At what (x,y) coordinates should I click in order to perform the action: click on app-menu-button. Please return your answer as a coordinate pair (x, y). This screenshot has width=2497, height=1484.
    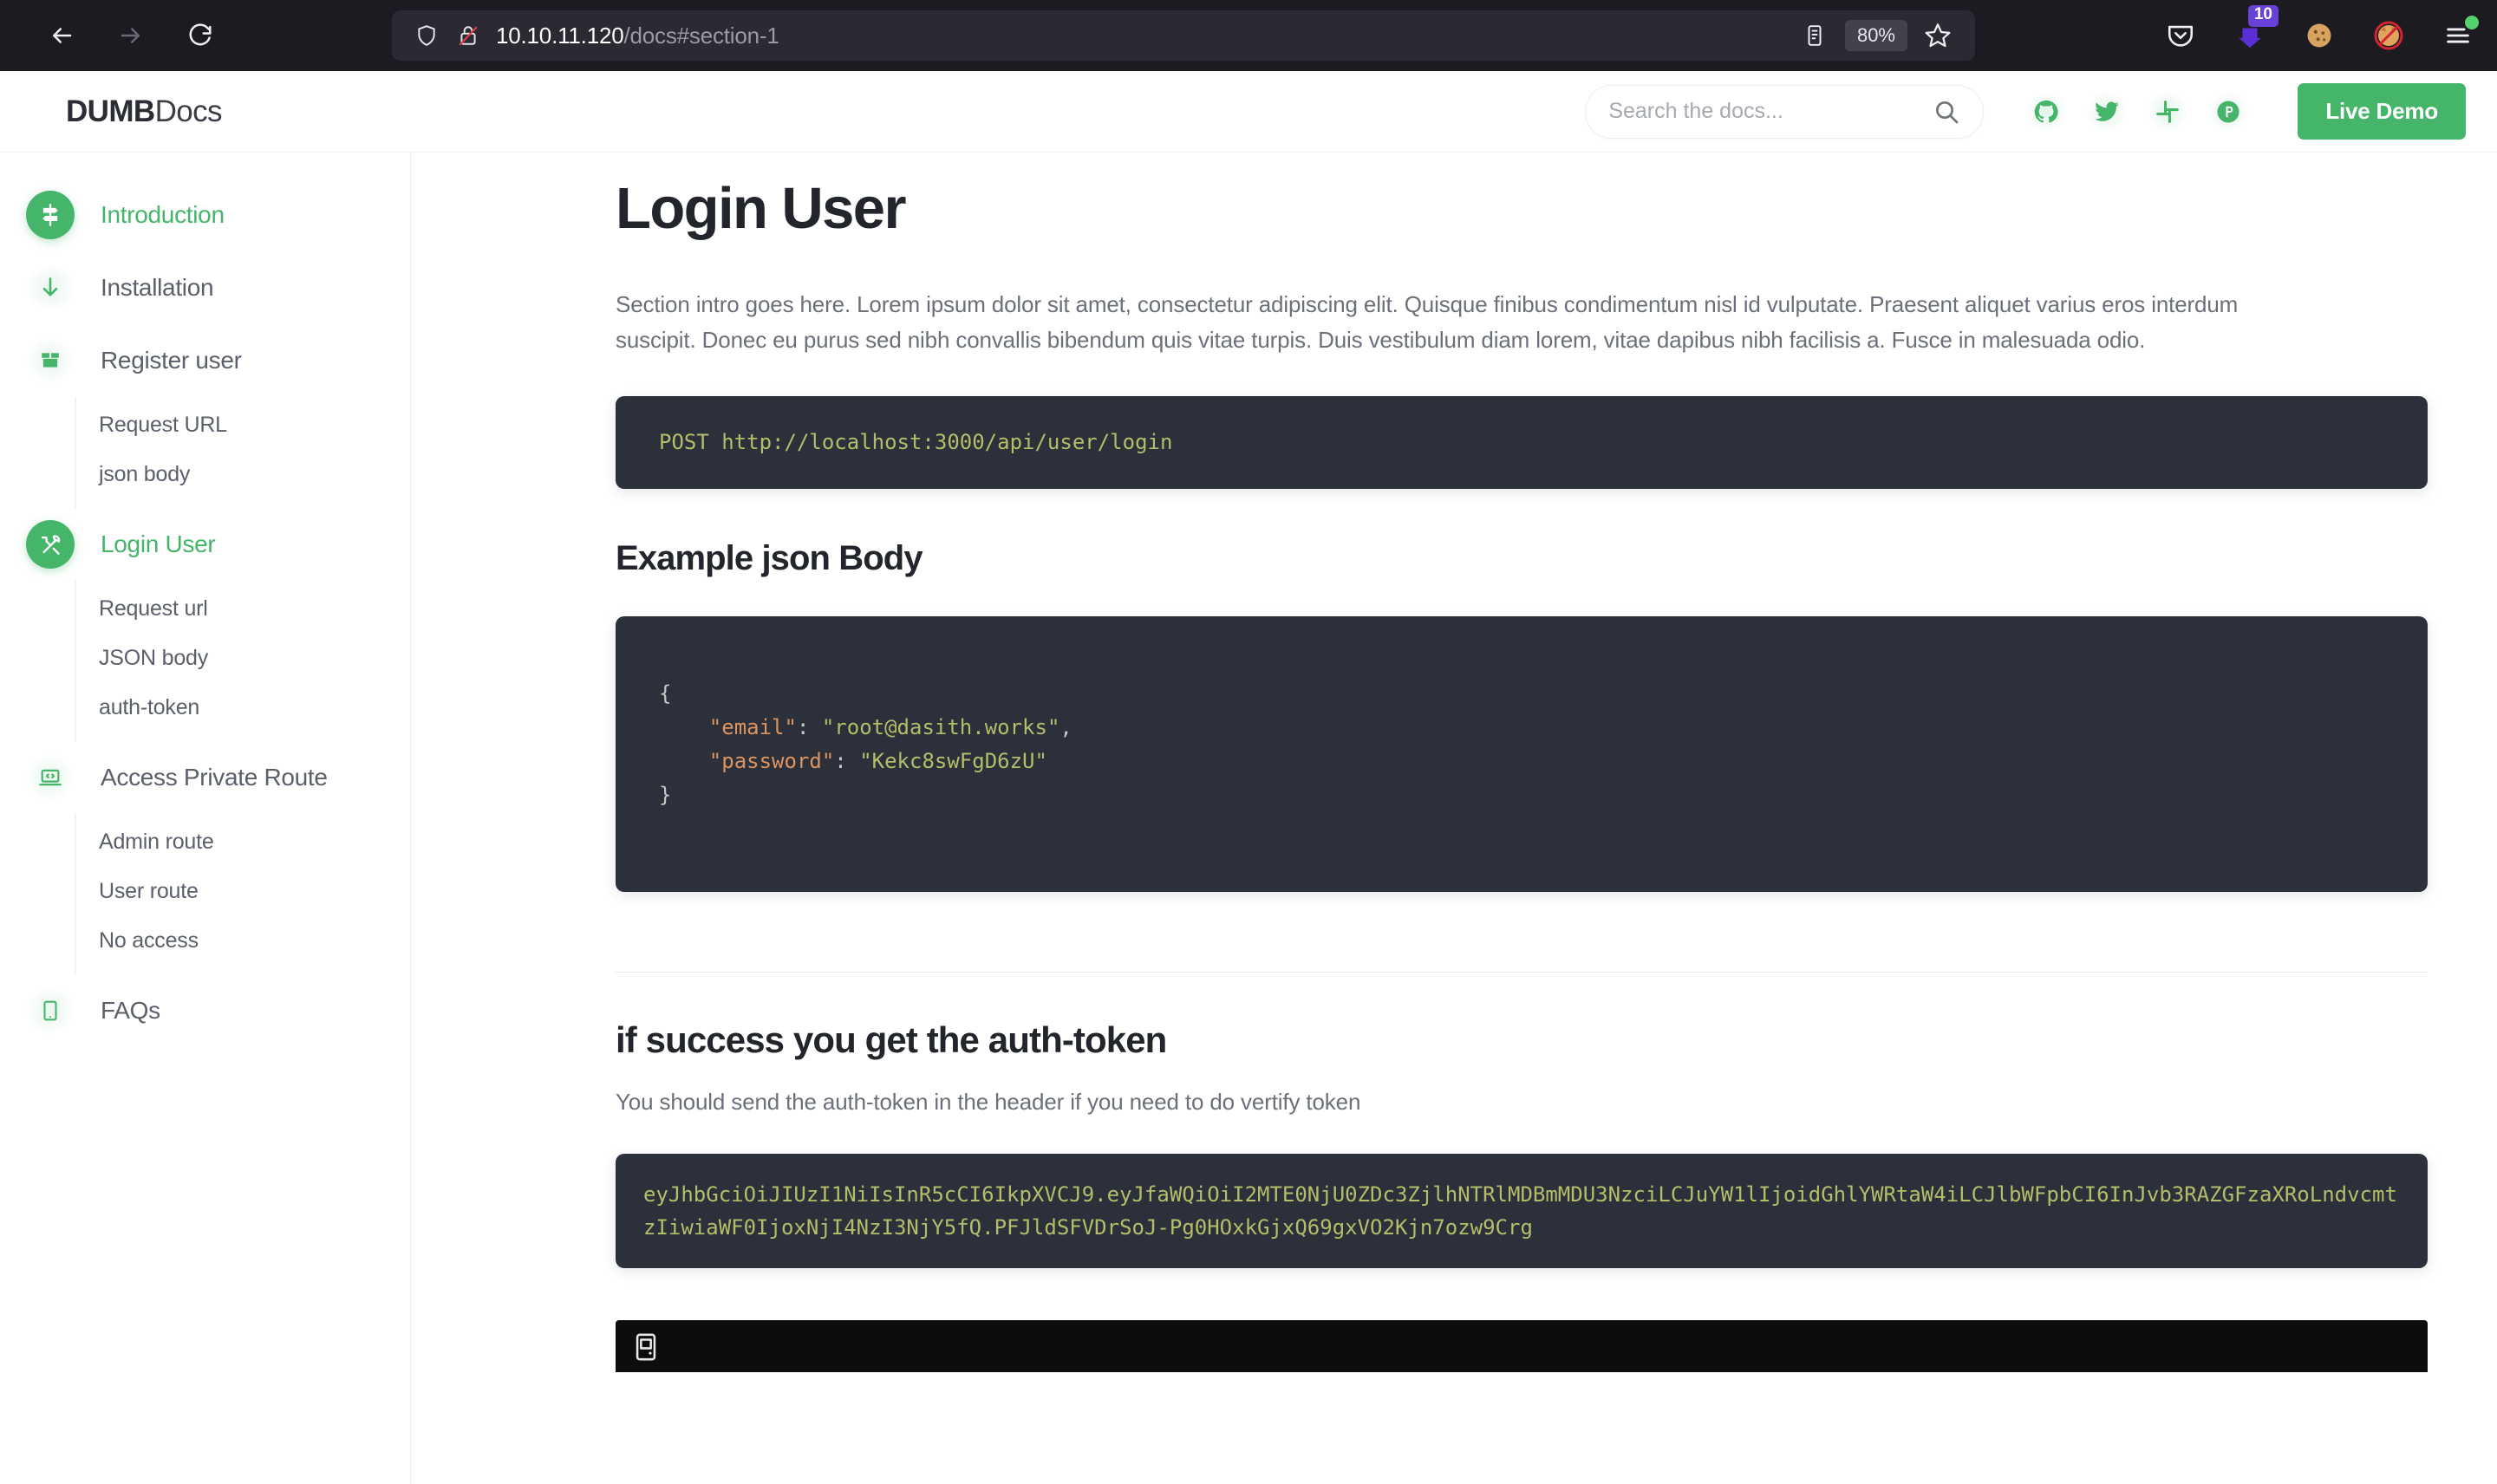
    Looking at the image, I should click on (2458, 35).